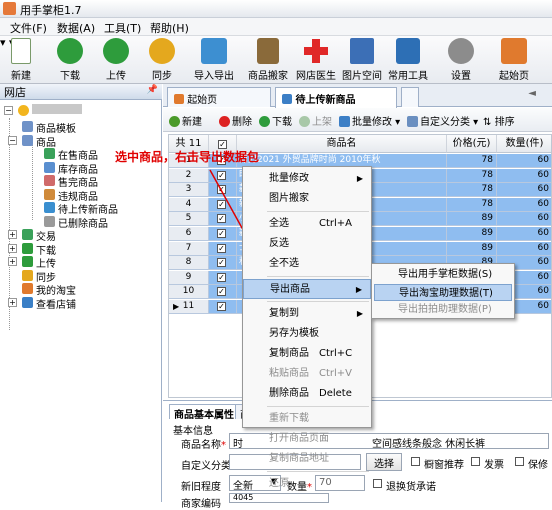 The height and width of the screenshot is (510, 552). What do you see at coordinates (204, 412) in the screenshot?
I see `tab-basic-attributes: 商品基本属性` at bounding box center [204, 412].